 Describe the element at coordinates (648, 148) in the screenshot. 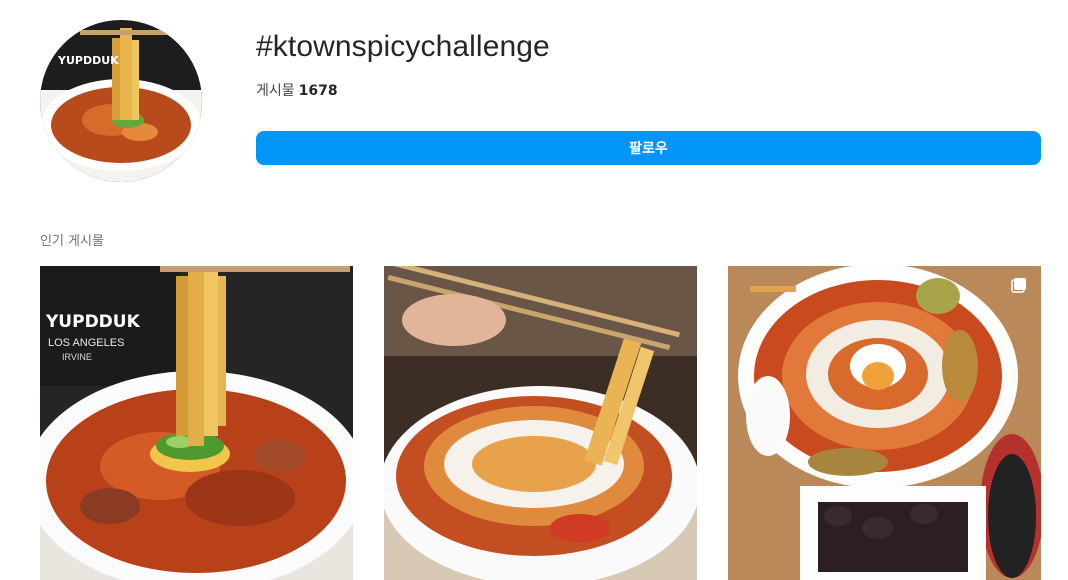

I see `follow-button: 팔로우` at that location.